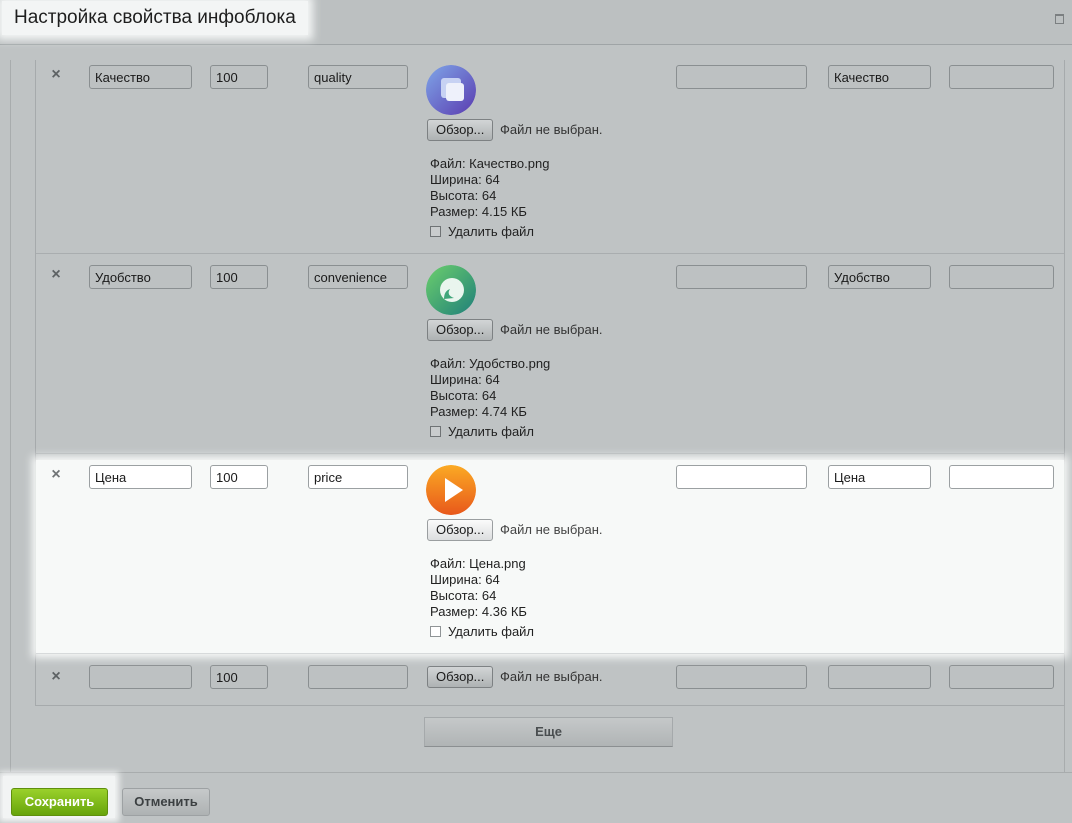 This screenshot has height=823, width=1072. I want to click on file-name: Файл: Цена.png, so click(478, 563).